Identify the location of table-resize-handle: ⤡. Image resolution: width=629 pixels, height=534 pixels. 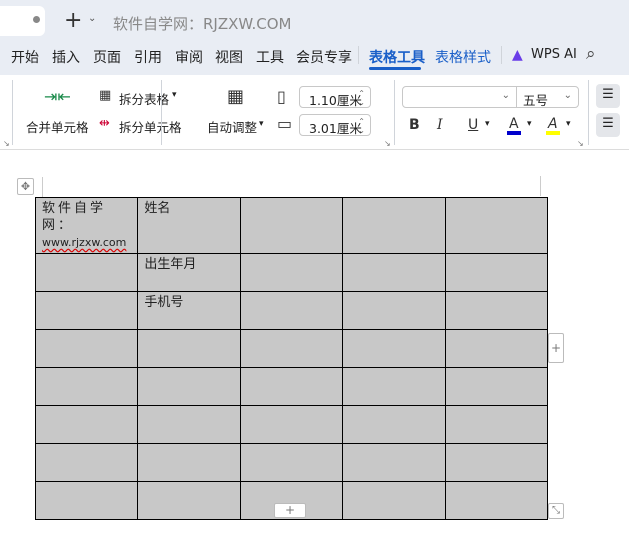
(556, 511).